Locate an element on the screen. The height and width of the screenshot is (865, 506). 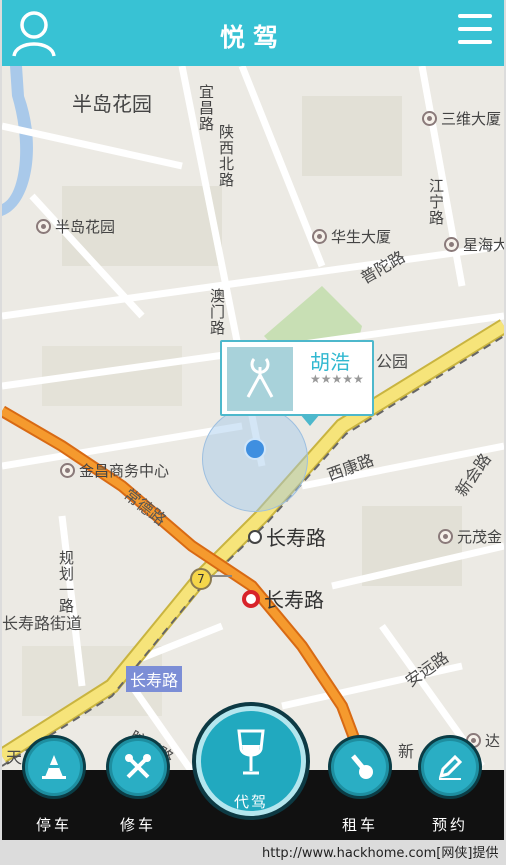
driver-placeholder-icon is located at coordinates (260, 378).